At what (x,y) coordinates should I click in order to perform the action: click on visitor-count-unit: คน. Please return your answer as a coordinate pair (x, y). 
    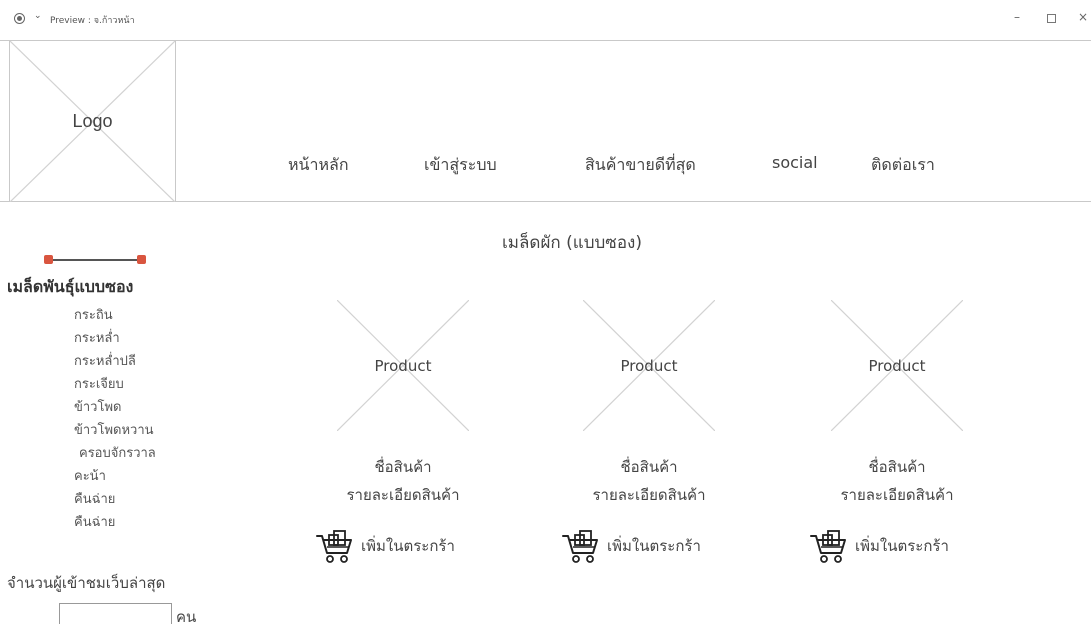
    Looking at the image, I should click on (186, 616).